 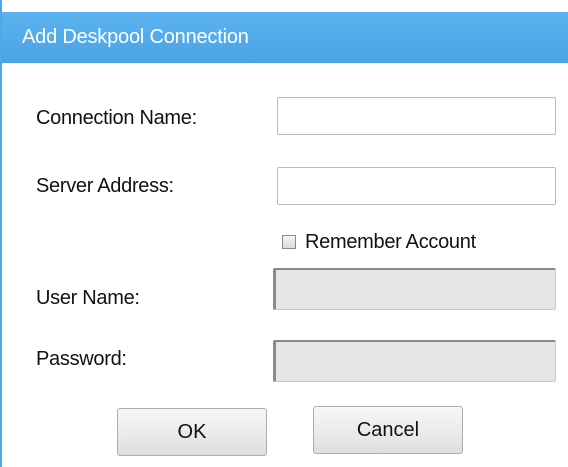 What do you see at coordinates (88, 298) in the screenshot?
I see `user-name-label: User Name:` at bounding box center [88, 298].